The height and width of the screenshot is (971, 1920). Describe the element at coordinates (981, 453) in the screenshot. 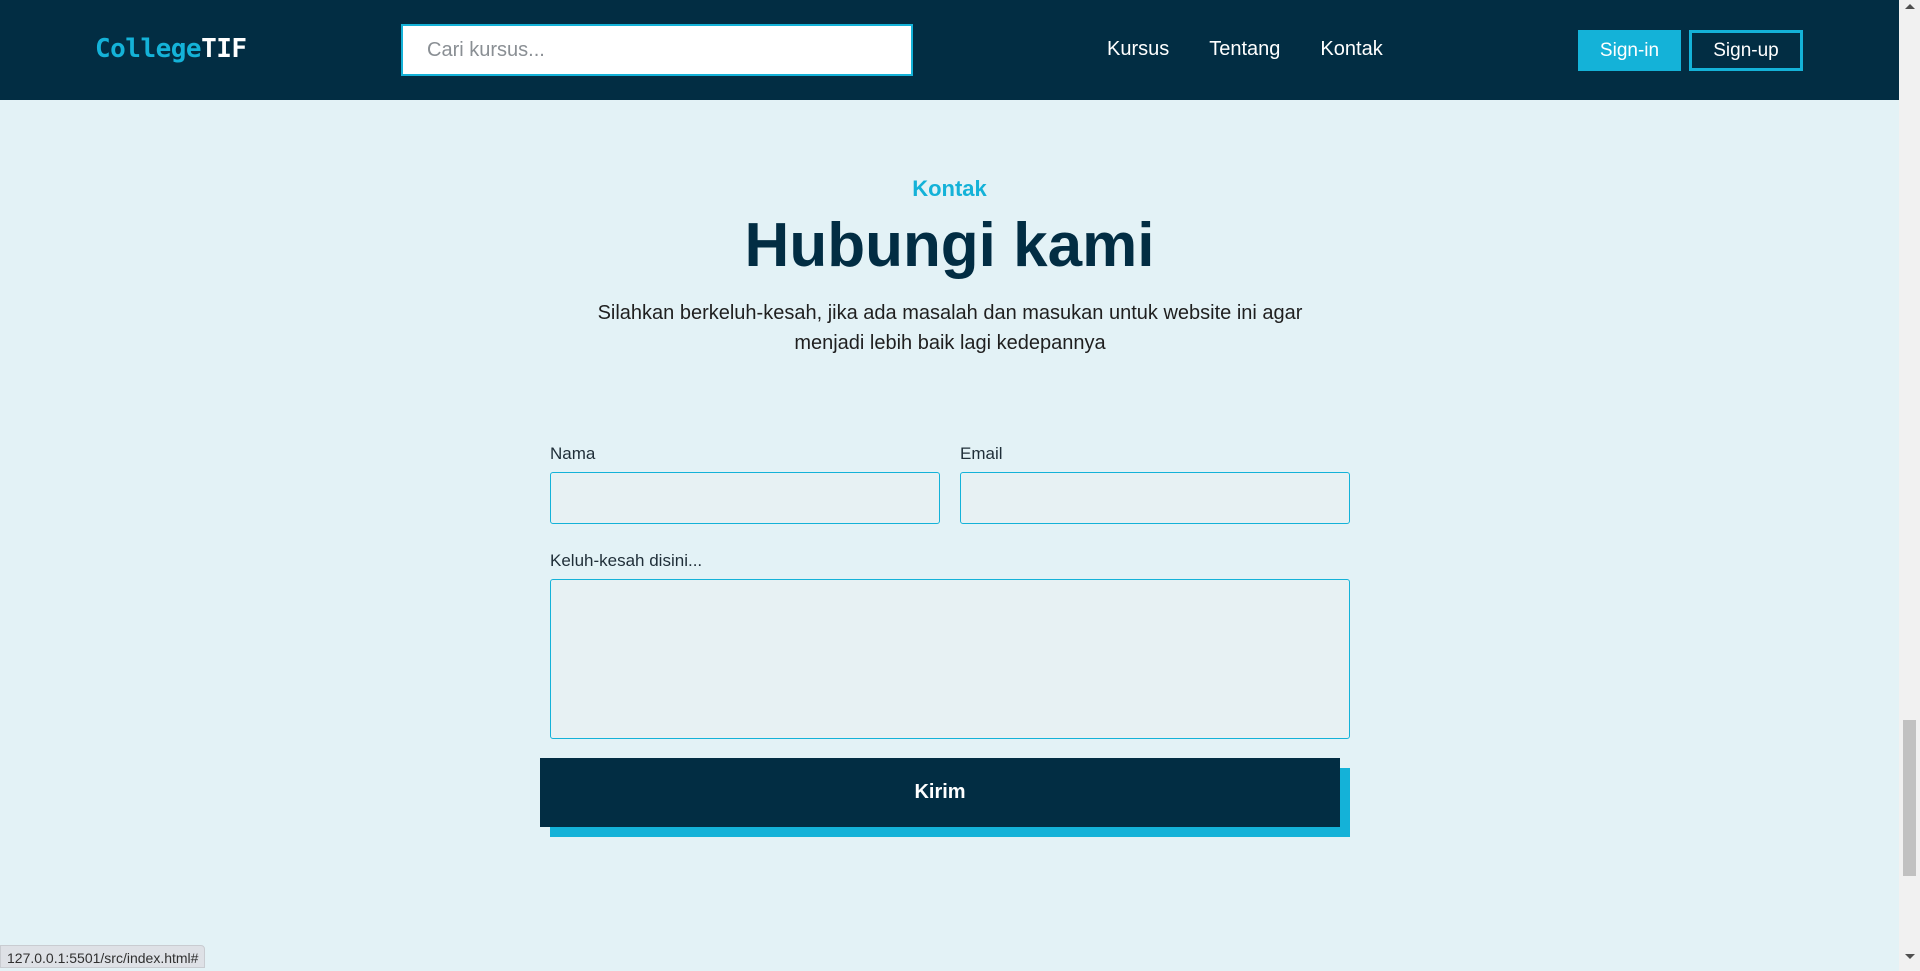

I see `email-label: Email` at that location.